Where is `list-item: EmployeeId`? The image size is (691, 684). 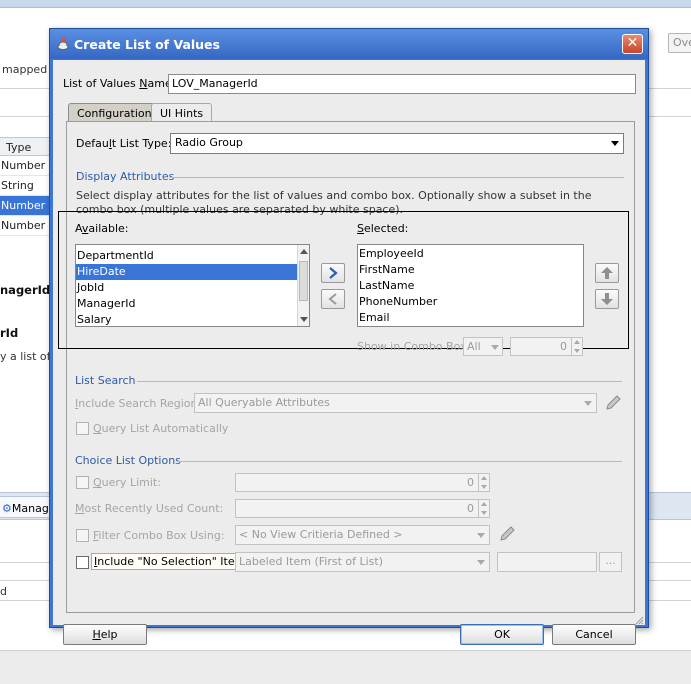 list-item: EmployeeId is located at coordinates (391, 254).